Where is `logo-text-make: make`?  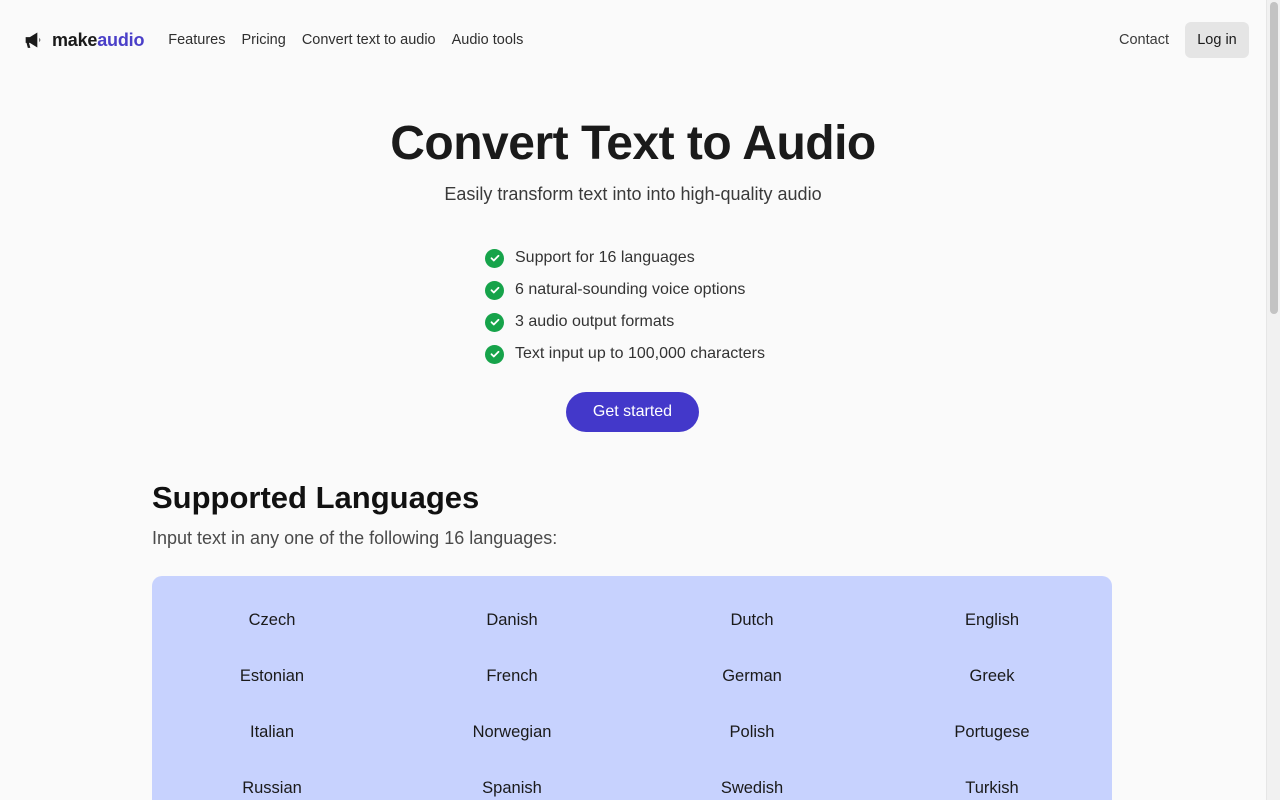 logo-text-make: make is located at coordinates (75, 39).